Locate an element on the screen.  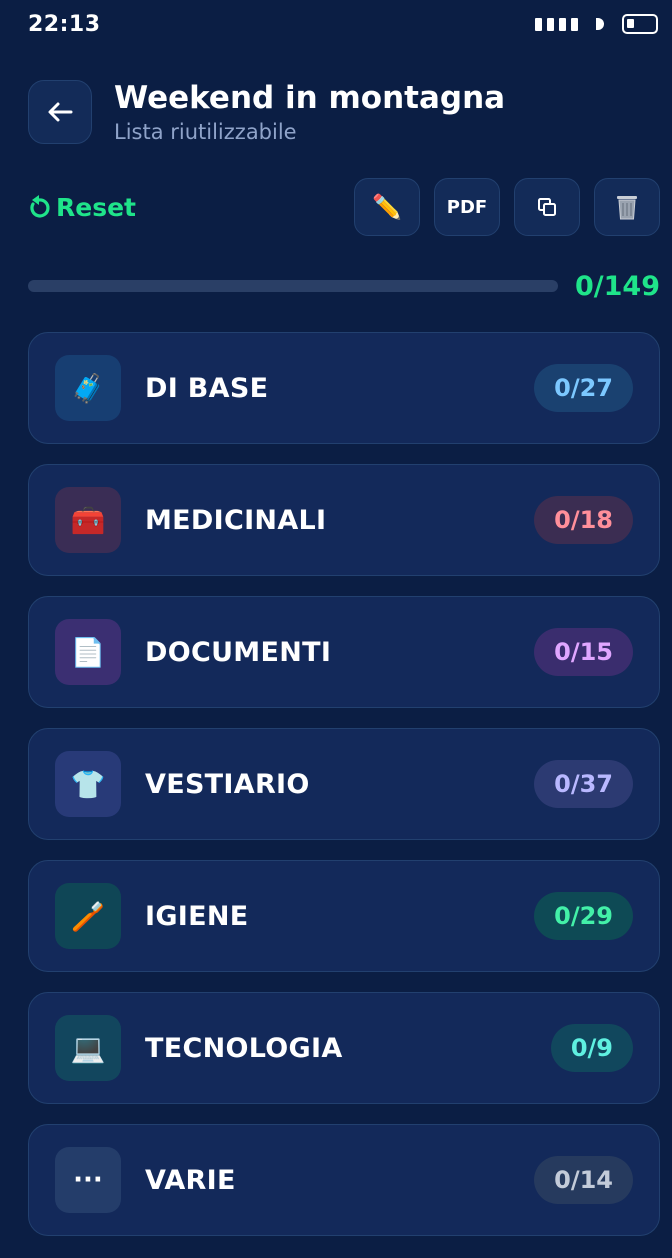
page-header: Weekend in montagna Lista riutilizzabile is located at coordinates (266, 112).